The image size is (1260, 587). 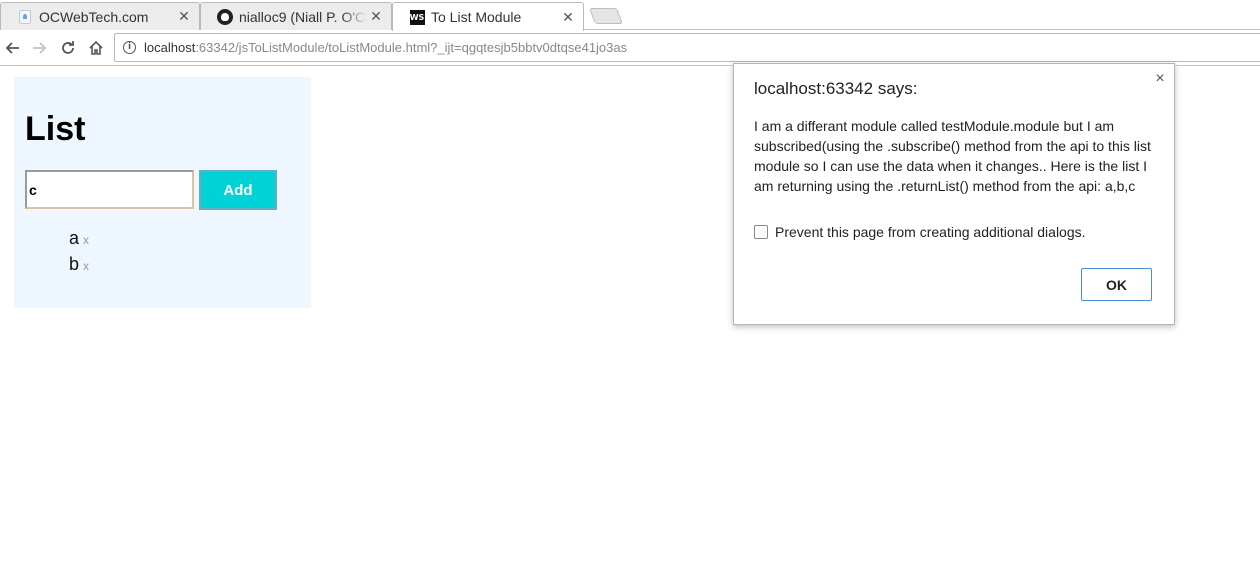 What do you see at coordinates (94, 16) in the screenshot?
I see `tab-title: OCWebTech.com` at bounding box center [94, 16].